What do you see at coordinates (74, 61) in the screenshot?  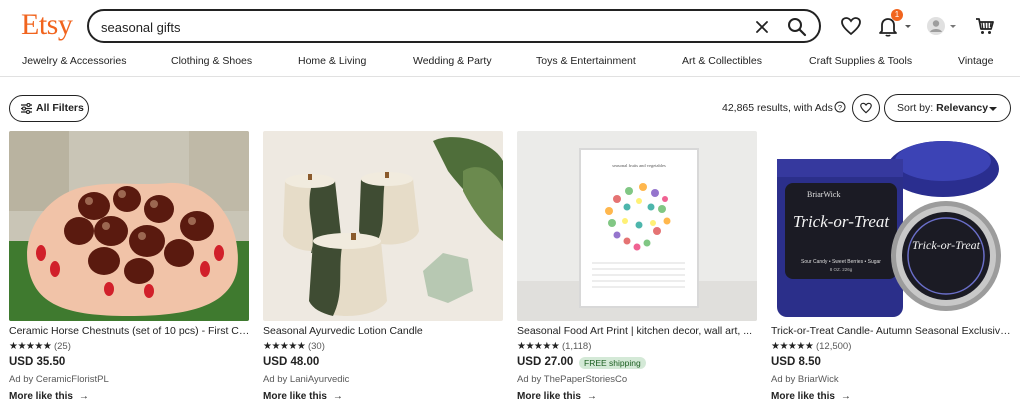 I see `category-jewelry: Jewelry & Accessories` at bounding box center [74, 61].